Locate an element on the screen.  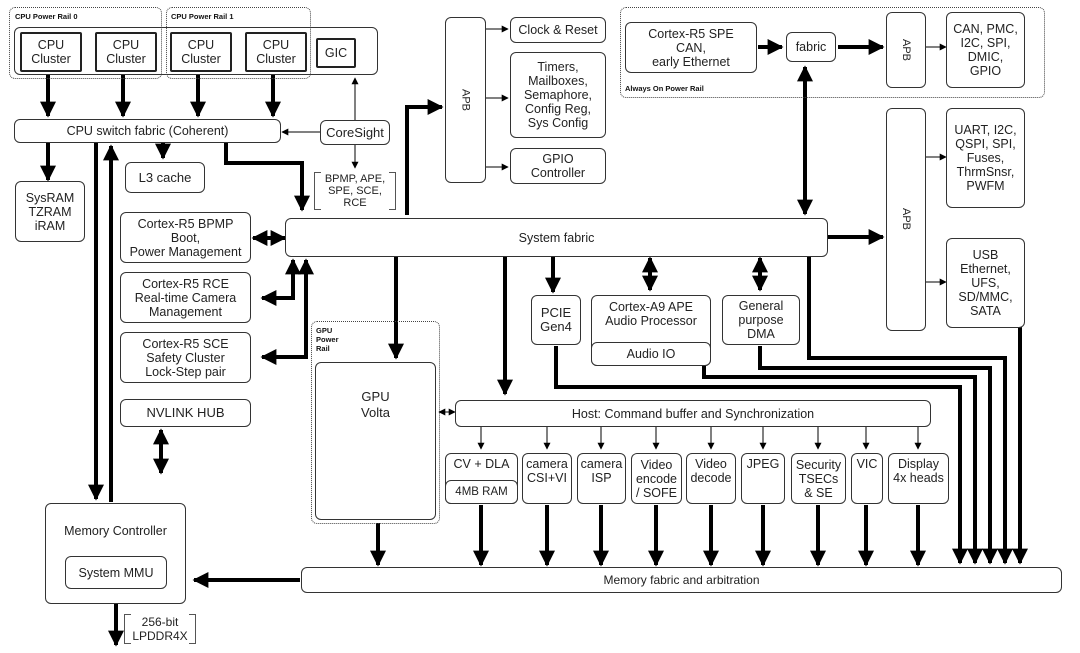
usb-ethernet-peripherals: USB Ethernet, UFS, SD/MMC, SATA is located at coordinates (985, 283).